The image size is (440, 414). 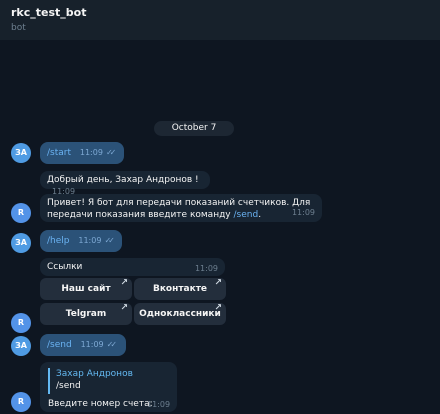 I want to click on chat-header: rkc_test_bot bot, so click(x=220, y=20).